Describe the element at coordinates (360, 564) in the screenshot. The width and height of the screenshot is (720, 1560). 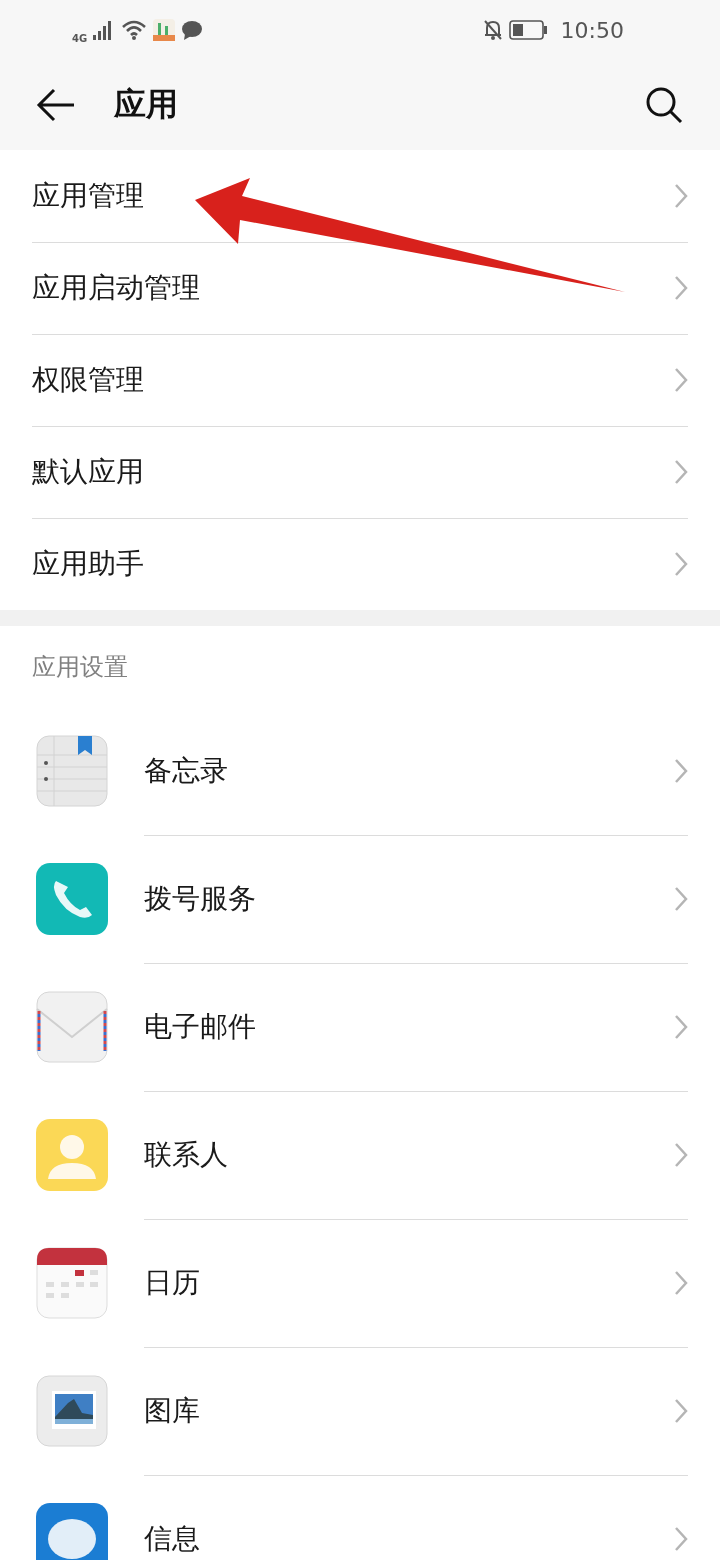
I see `settings-row: 应用助手` at that location.